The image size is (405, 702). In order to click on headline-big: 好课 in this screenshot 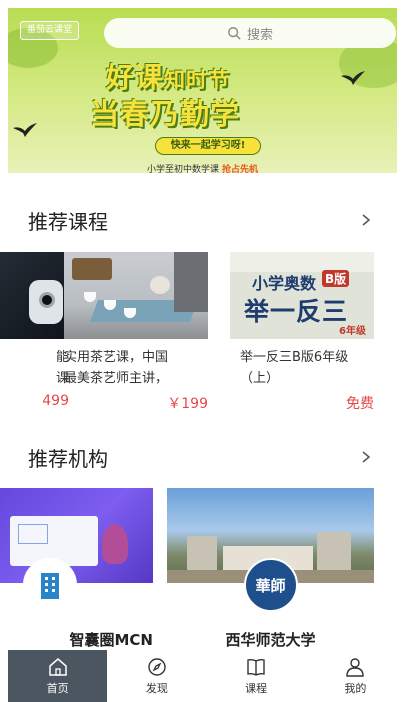, I will do `click(135, 77)`.